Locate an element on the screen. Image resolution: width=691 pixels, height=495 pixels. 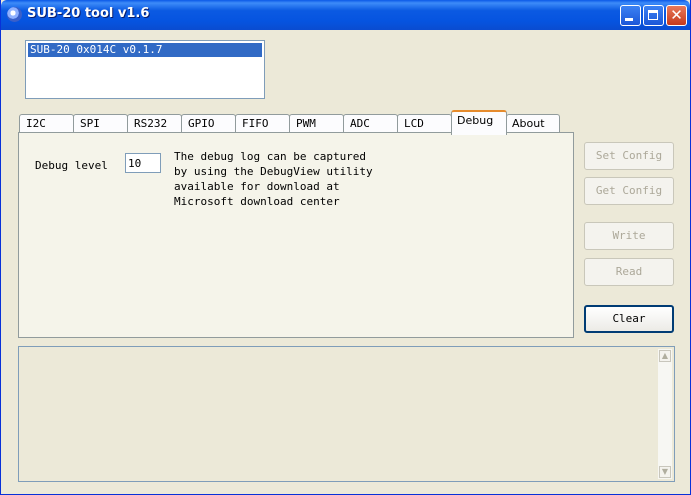
scroll-down-icon: ▼ is located at coordinates (665, 472).